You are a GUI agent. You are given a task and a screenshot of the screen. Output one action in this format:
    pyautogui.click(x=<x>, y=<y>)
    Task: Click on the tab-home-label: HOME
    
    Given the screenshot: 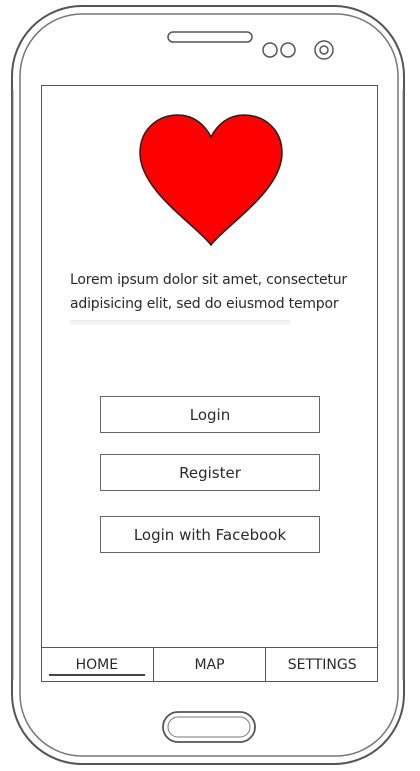 What is the action you would take?
    pyautogui.click(x=97, y=664)
    